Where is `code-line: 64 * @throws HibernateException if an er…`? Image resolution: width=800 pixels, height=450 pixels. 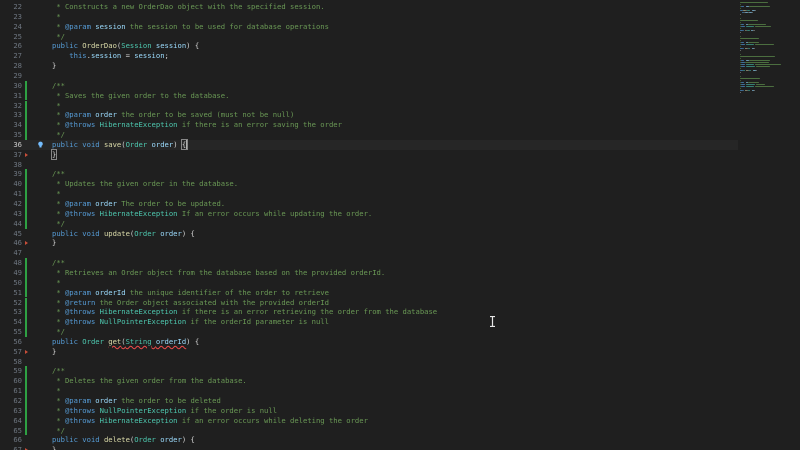 code-line: 64 * @throws HibernateException if an er… is located at coordinates (369, 420).